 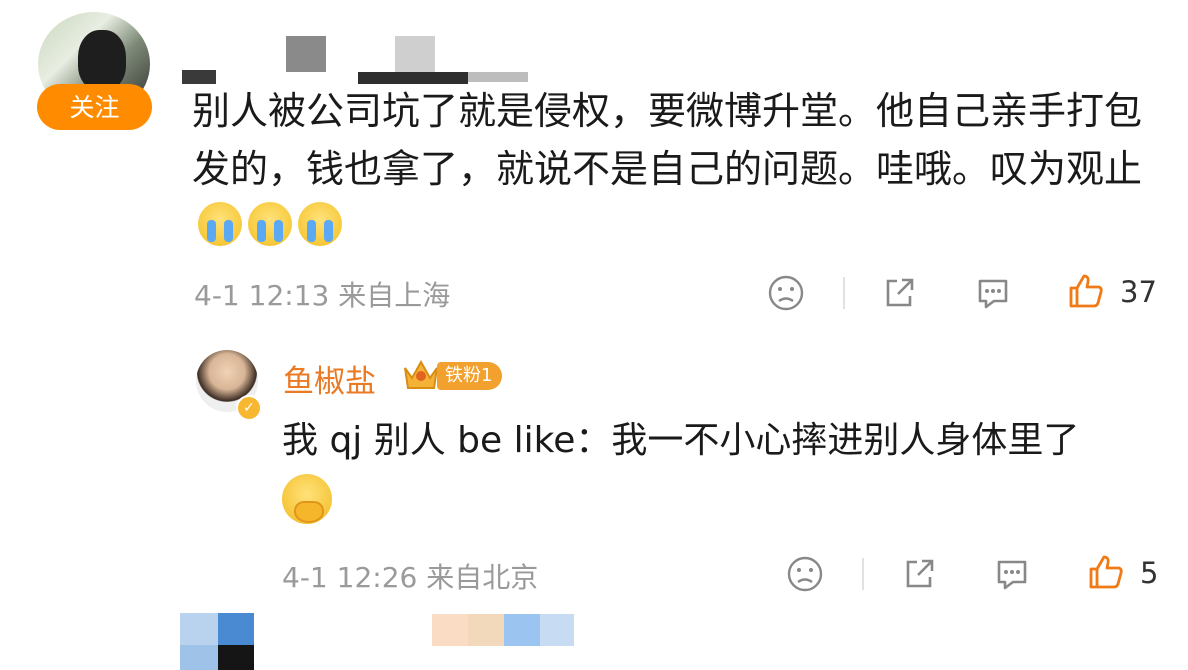 I want to click on comment-date: 4-1 12:13, so click(x=262, y=295).